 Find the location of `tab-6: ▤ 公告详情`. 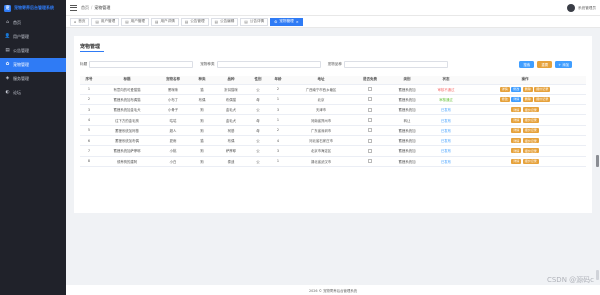

tab-6: ▤ 公告详情 is located at coordinates (254, 21).